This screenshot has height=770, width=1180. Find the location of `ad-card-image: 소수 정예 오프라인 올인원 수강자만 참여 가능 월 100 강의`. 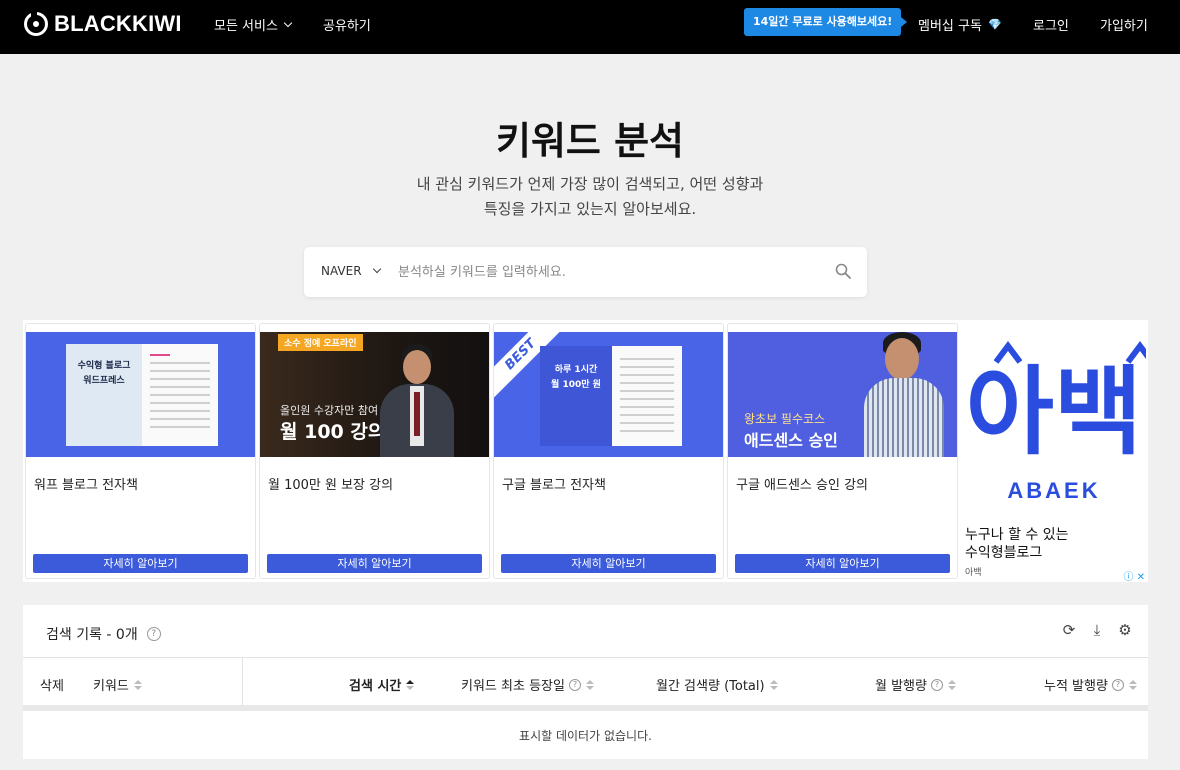

ad-card-image: 소수 정예 오프라인 올인원 수강자만 참여 가능 월 100 강의 is located at coordinates (374, 394).